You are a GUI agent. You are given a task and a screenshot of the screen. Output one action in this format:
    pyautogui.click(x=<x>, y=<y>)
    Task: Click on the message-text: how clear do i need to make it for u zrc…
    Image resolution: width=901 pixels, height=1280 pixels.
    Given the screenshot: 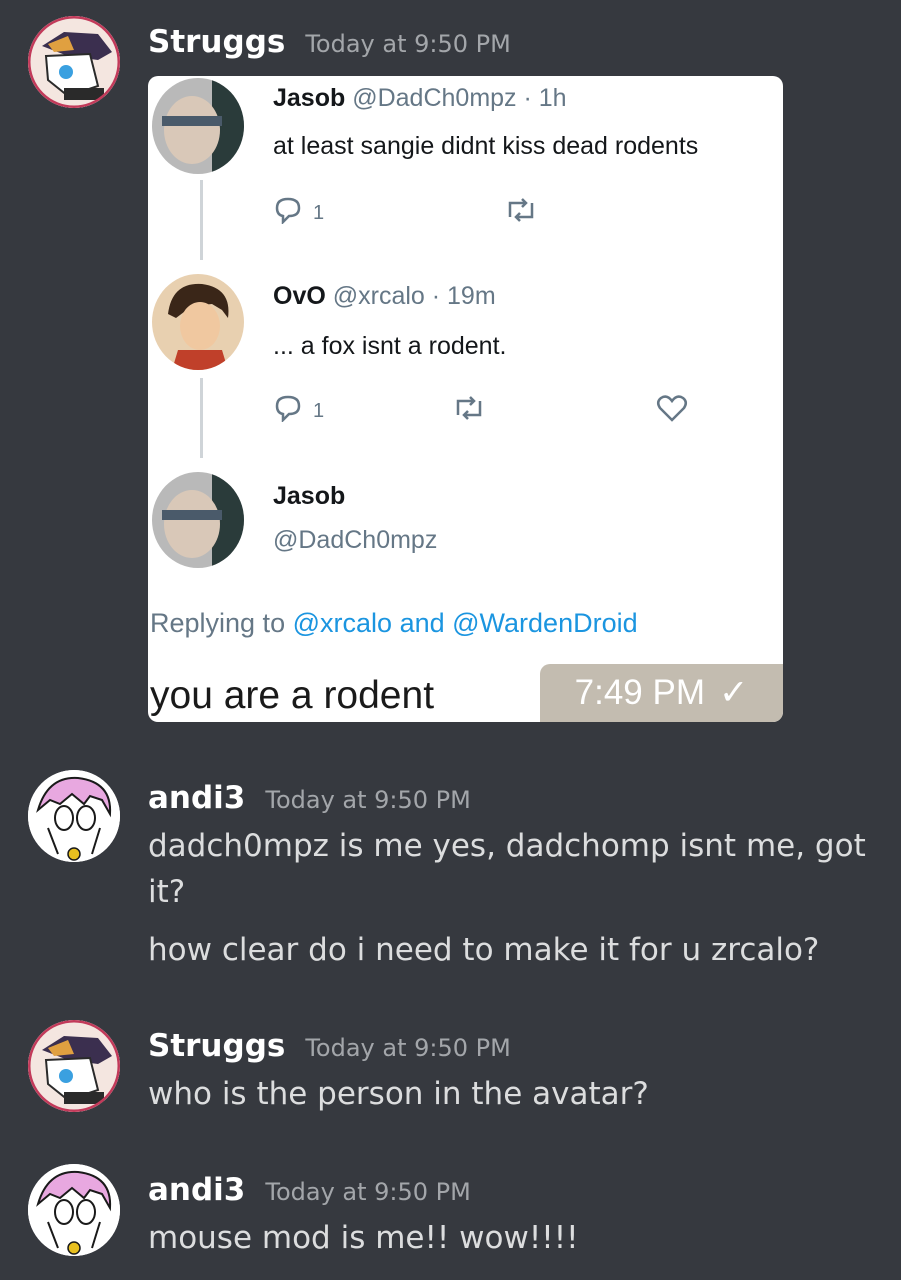 What is the action you would take?
    pyautogui.click(x=484, y=950)
    